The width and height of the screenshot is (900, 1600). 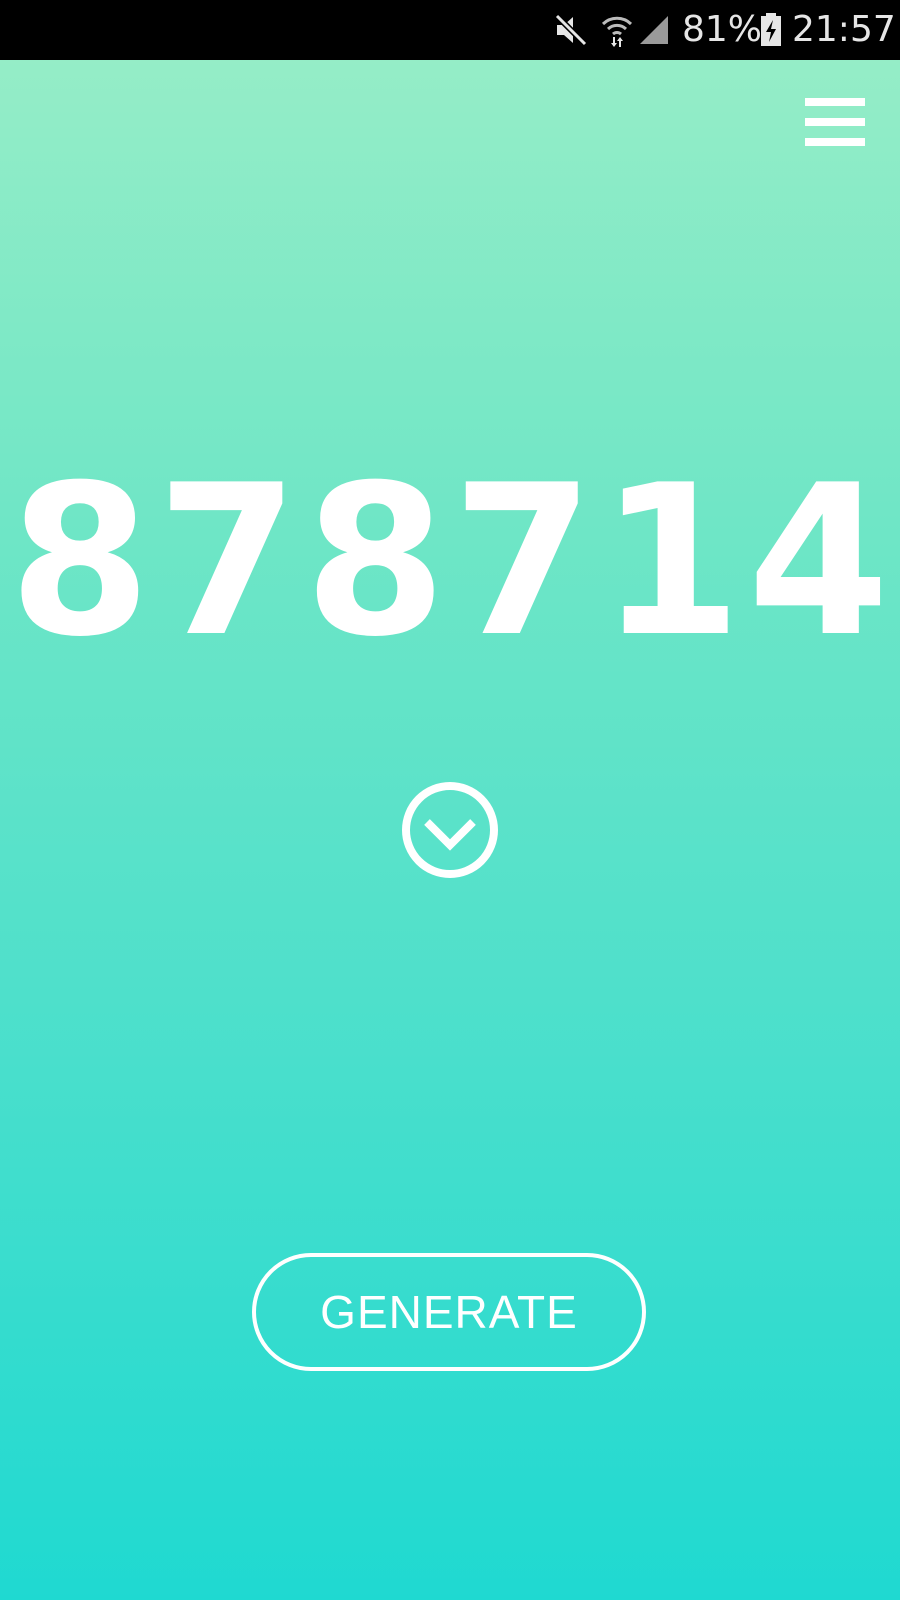 I want to click on battery-percent-text: 81%, so click(x=722, y=29).